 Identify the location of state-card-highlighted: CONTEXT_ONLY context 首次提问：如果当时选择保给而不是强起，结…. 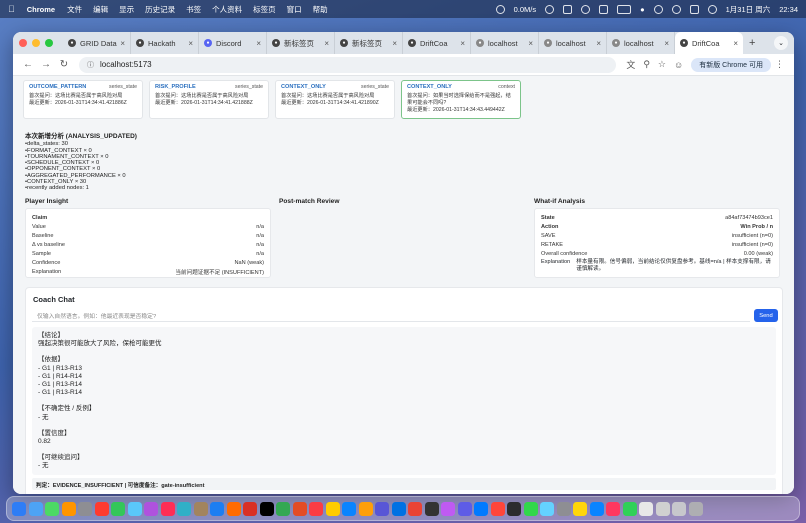
(461, 99).